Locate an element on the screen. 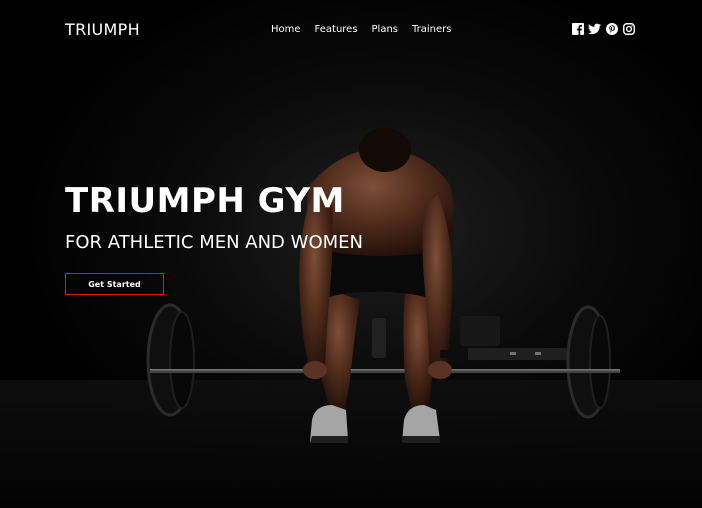 The image size is (702, 508). social-links is located at coordinates (603, 28).